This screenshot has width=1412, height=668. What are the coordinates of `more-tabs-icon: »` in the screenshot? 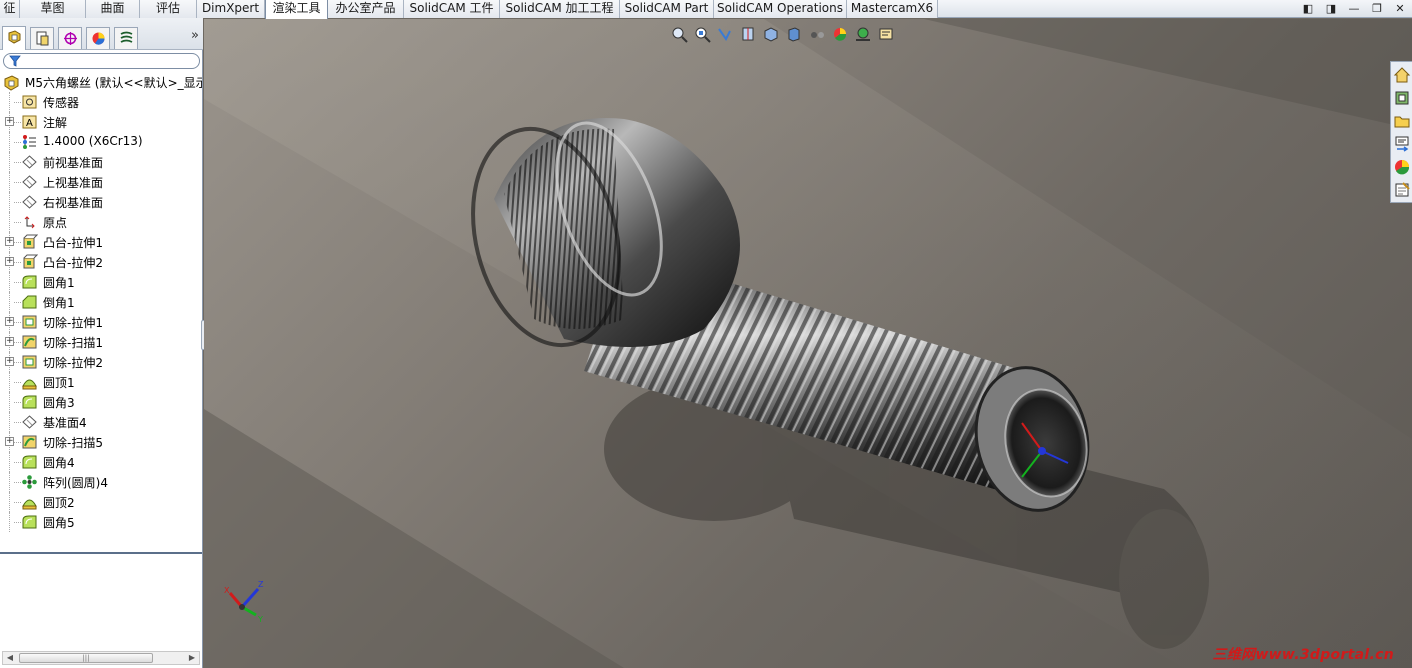 It's located at (195, 35).